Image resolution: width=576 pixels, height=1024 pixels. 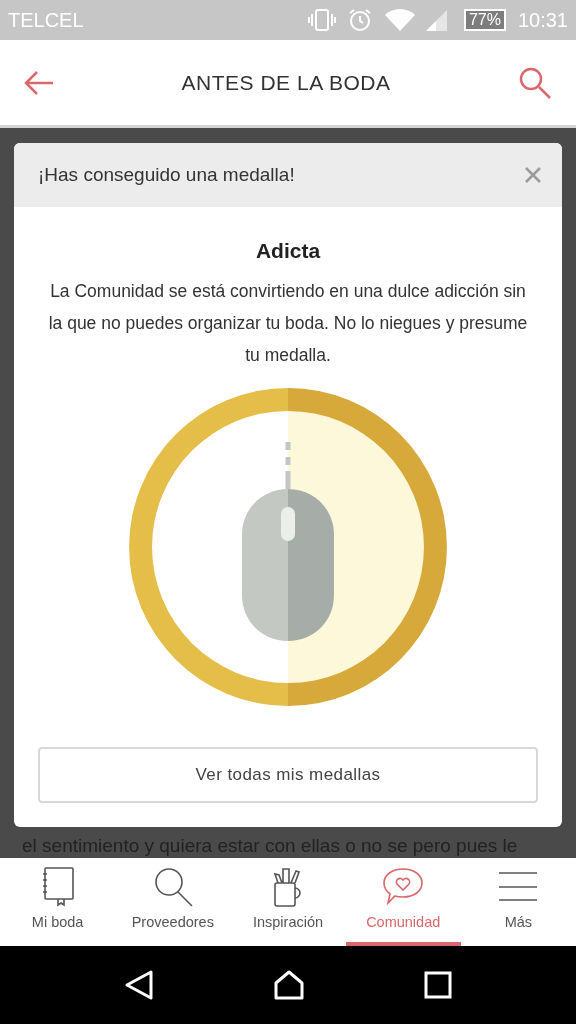 I want to click on battery-indicator: 77%, so click(x=484, y=20).